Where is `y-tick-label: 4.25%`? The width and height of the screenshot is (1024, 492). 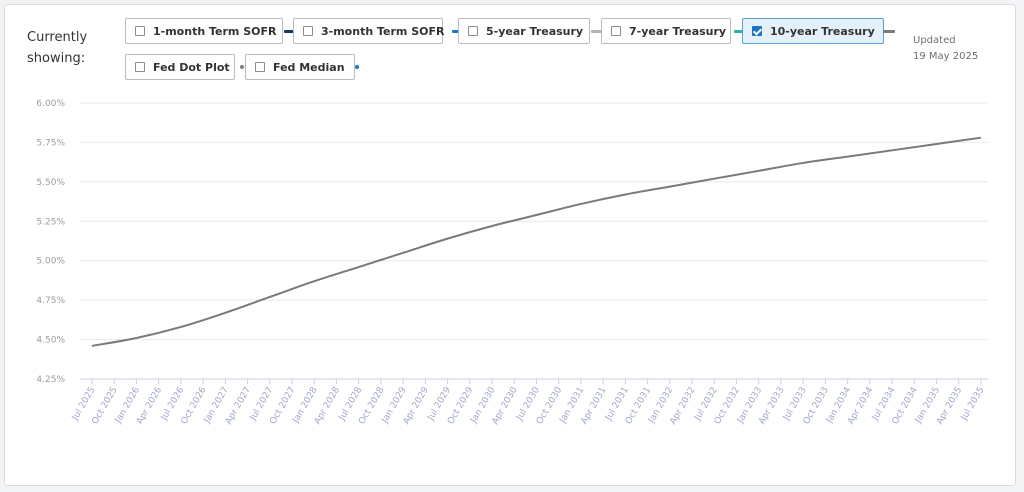 y-tick-label: 4.25% is located at coordinates (50, 380).